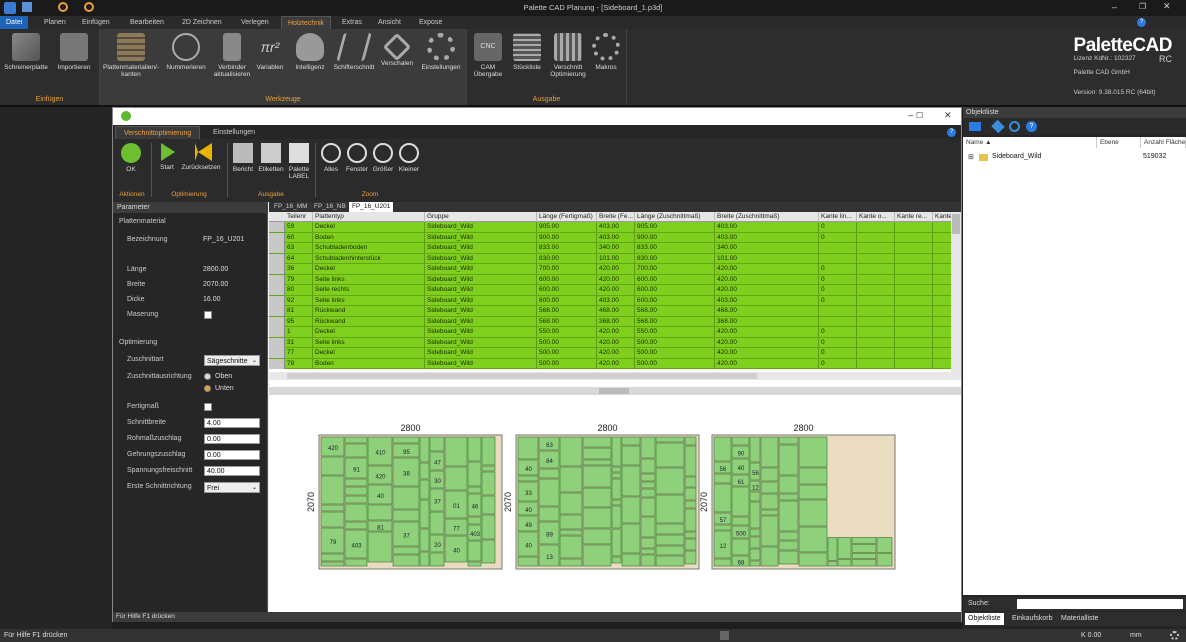 The image size is (1186, 642). Describe the element at coordinates (232, 471) in the screenshot. I see `spannung-input: 40.00` at that location.